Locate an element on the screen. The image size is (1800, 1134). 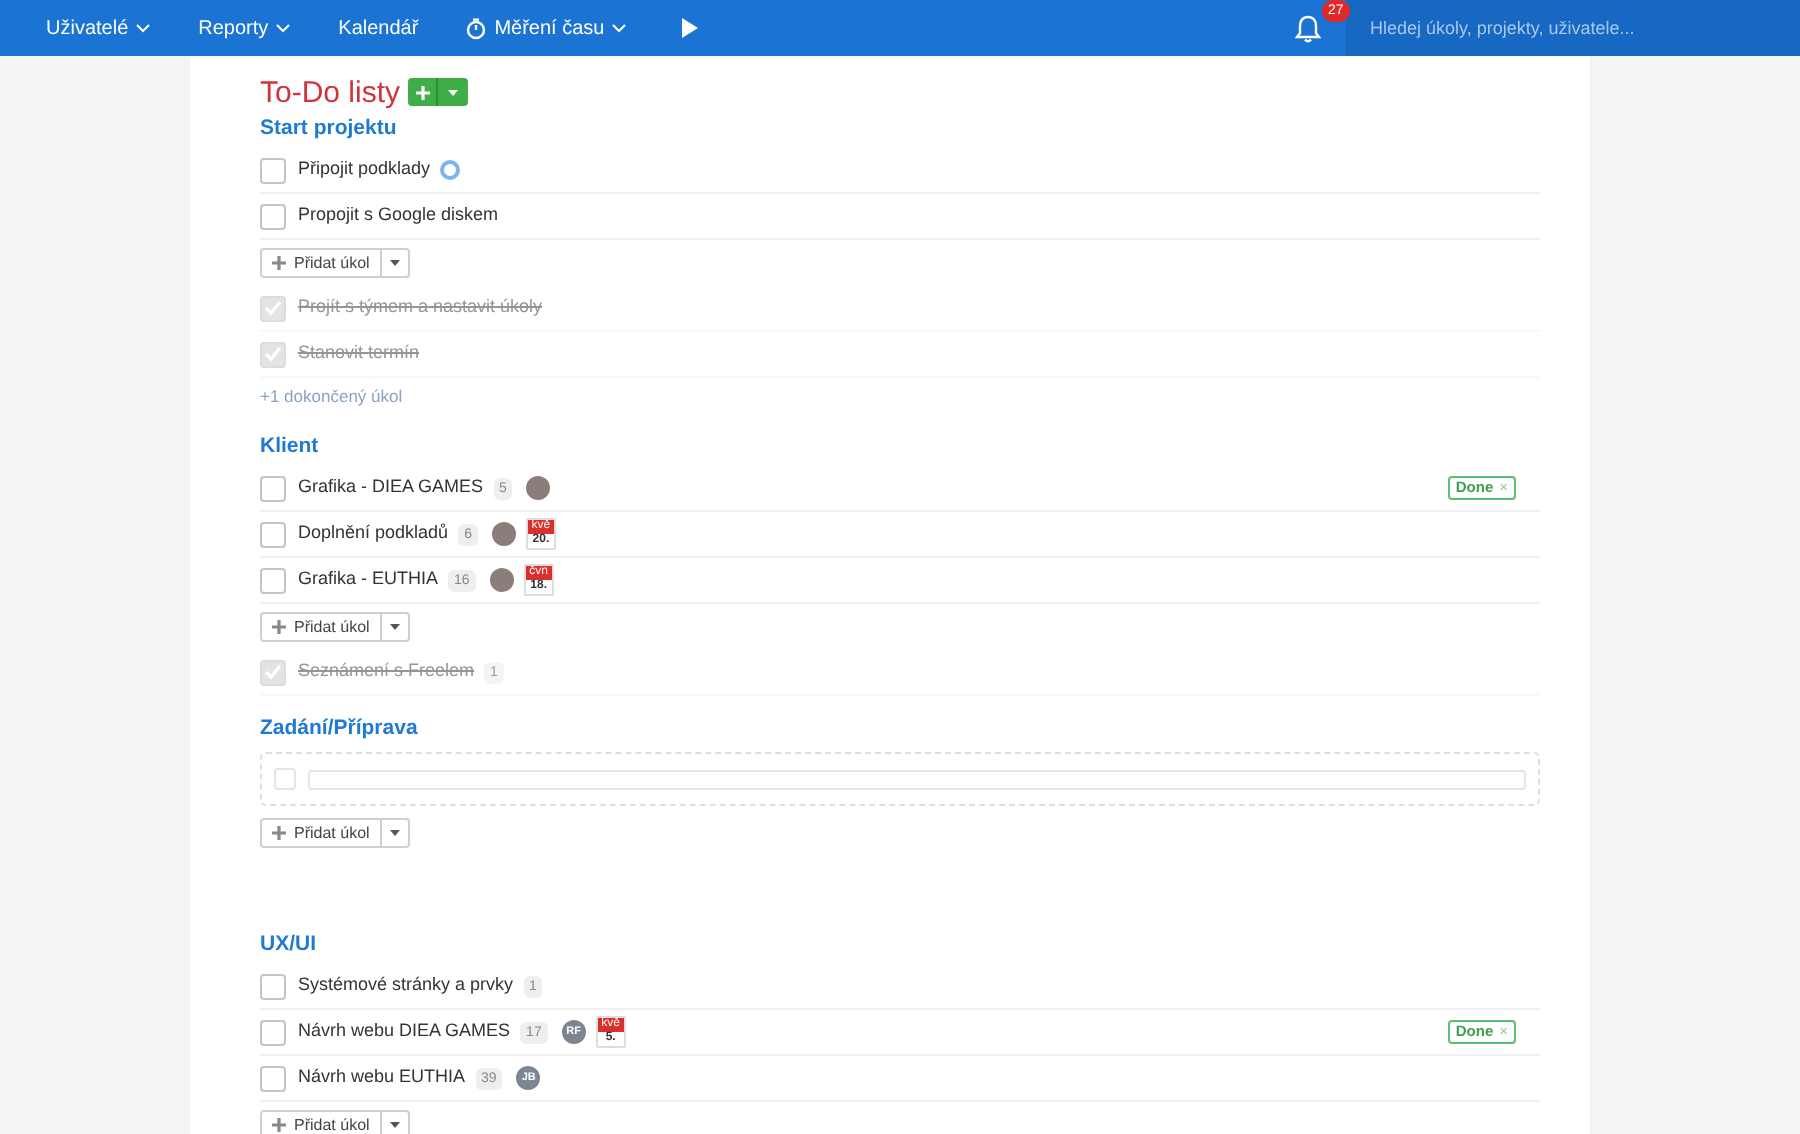
page-title: To-Do listy is located at coordinates (330, 92).